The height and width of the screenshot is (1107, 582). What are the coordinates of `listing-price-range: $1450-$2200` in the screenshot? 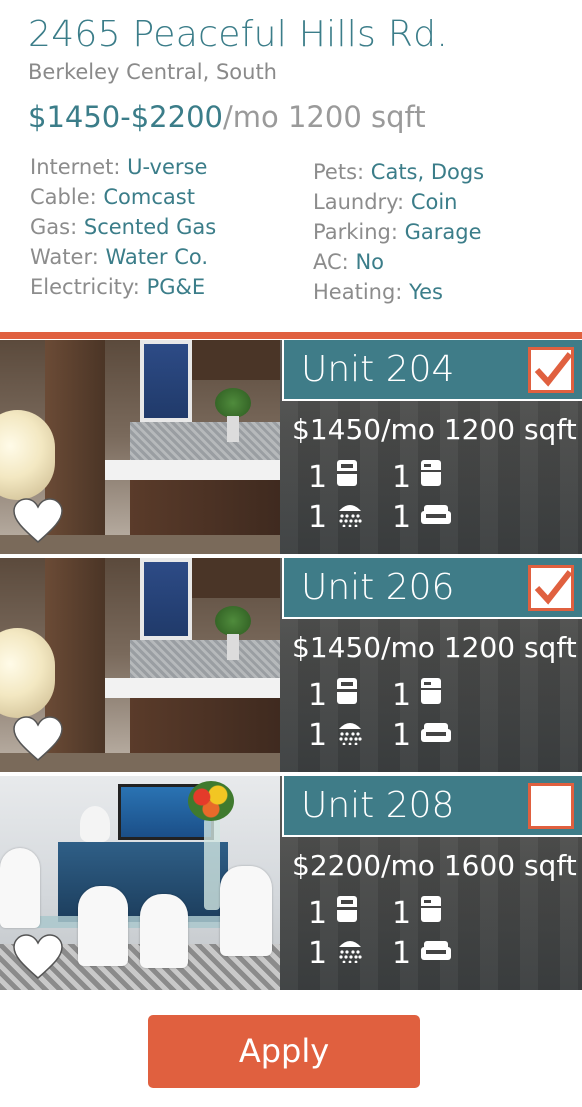 It's located at (125, 117).